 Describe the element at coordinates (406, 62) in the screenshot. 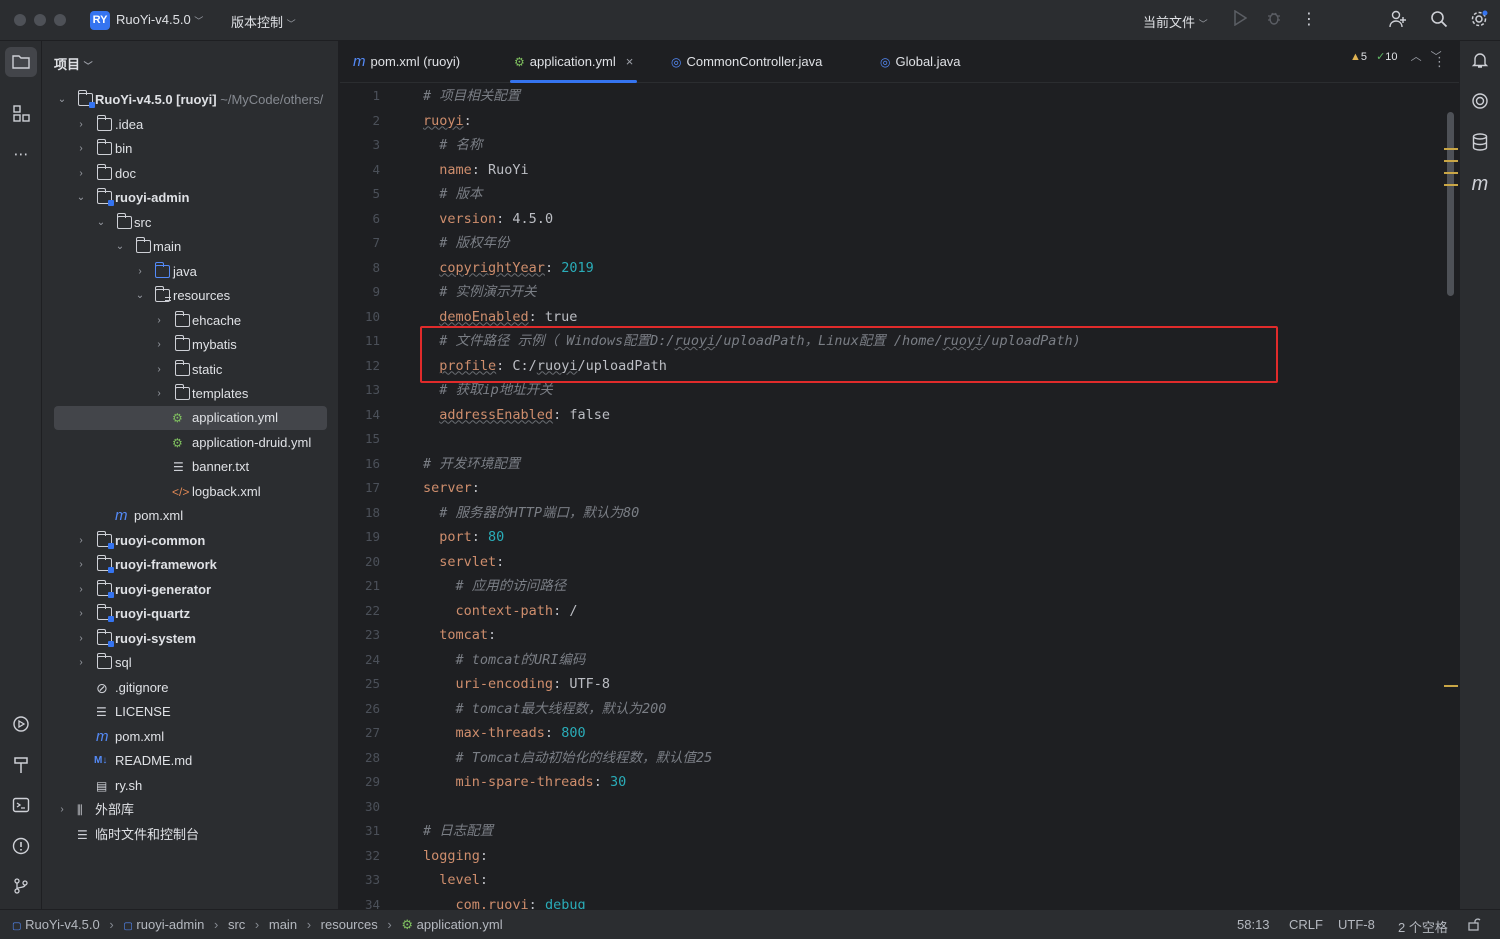

I see `tab-pom-xml: m pom.xml (ruoyi)` at that location.